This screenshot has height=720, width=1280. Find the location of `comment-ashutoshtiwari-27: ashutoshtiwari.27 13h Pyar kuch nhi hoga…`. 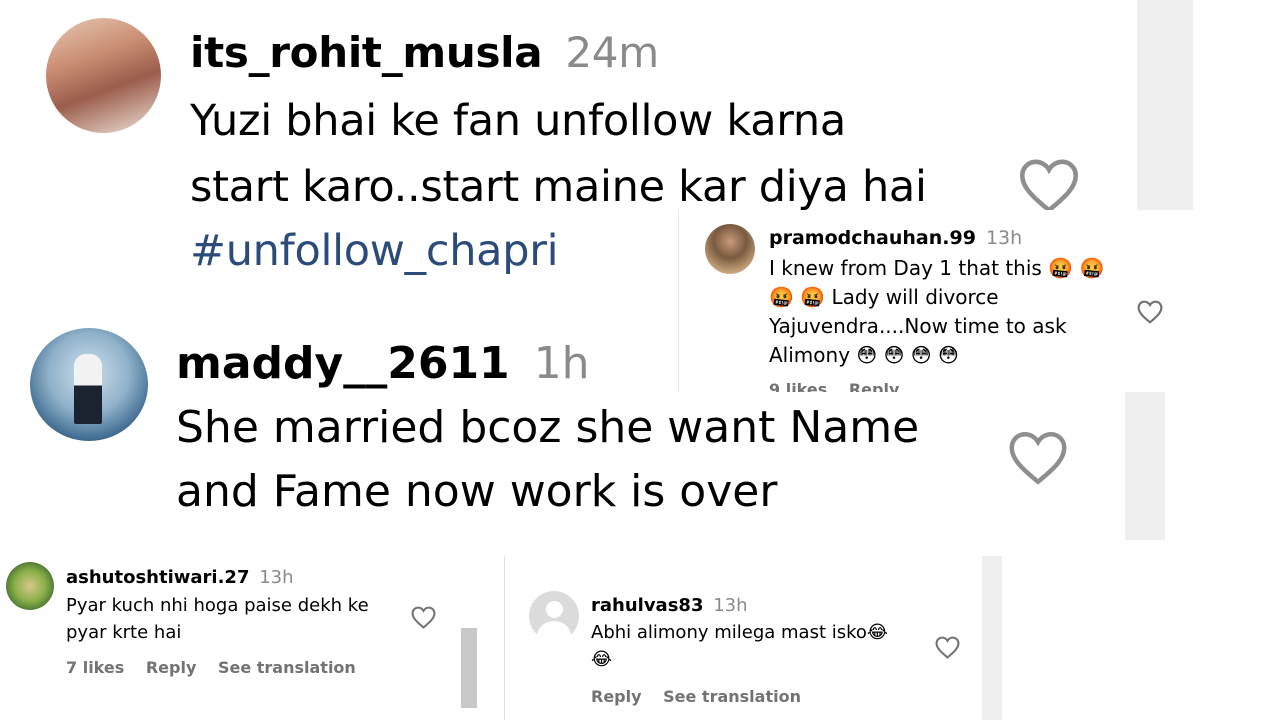

comment-ashutoshtiwari-27: ashutoshtiwari.27 13h Pyar kuch nhi hoga… is located at coordinates (239, 631).